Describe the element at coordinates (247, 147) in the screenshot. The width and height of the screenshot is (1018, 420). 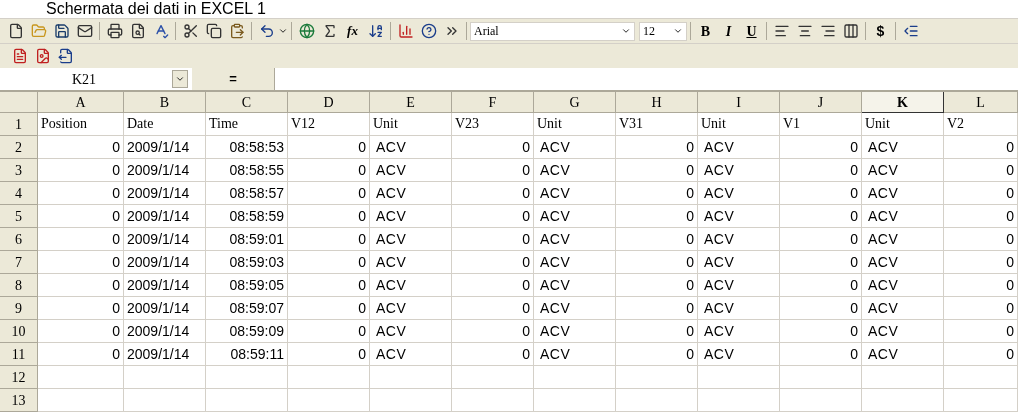
I see `table-cell: 08:58:53` at that location.